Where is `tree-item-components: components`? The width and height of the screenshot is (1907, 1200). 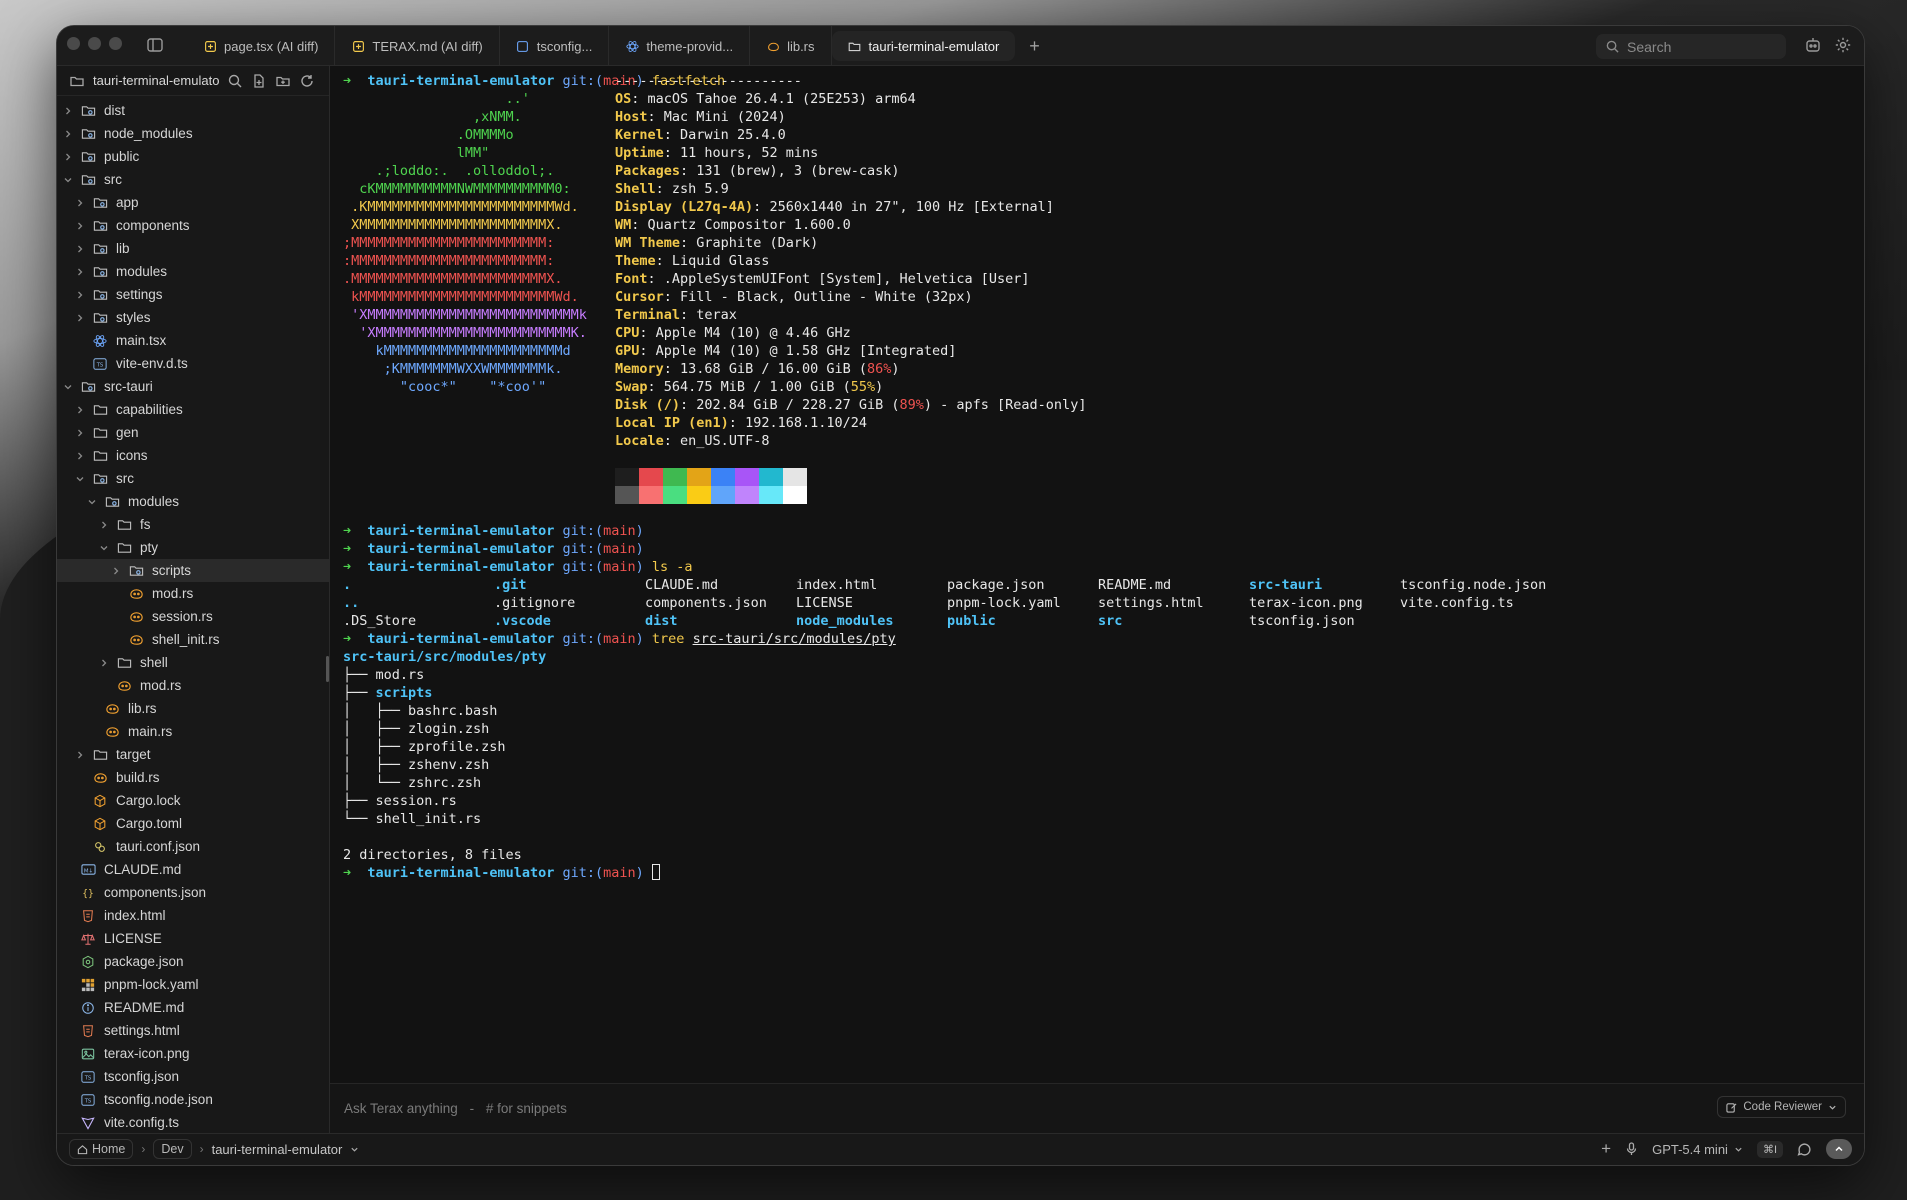
tree-item-components: components is located at coordinates (193, 225).